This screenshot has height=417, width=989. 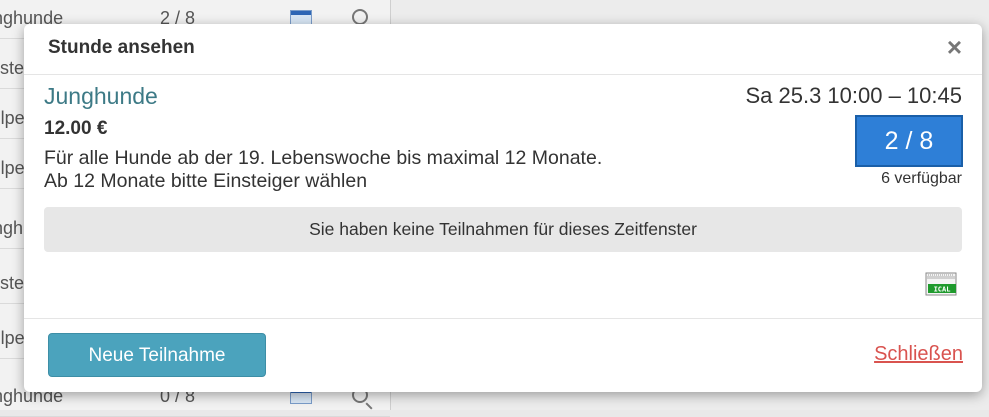 What do you see at coordinates (918, 354) in the screenshot?
I see `close-link: Schließen` at bounding box center [918, 354].